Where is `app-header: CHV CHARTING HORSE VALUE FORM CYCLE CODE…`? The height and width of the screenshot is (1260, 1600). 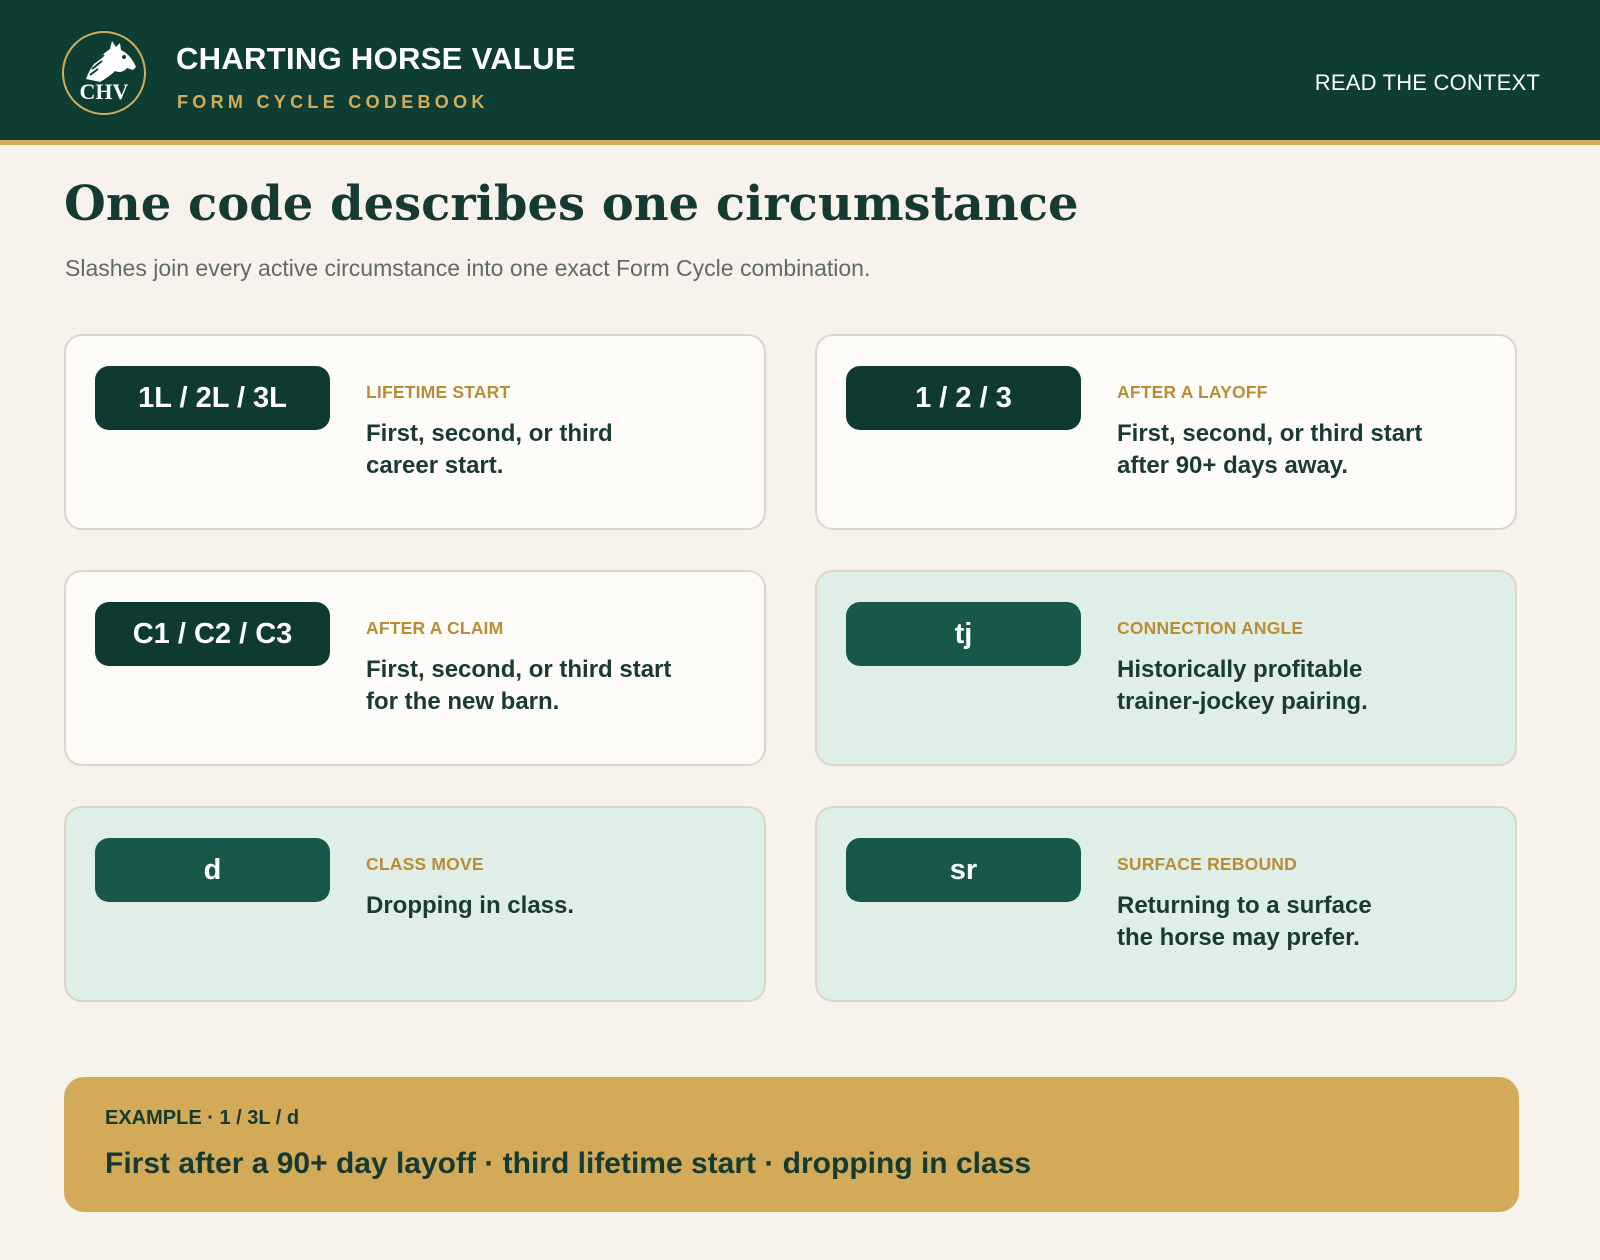 app-header: CHV CHARTING HORSE VALUE FORM CYCLE CODE… is located at coordinates (800, 72).